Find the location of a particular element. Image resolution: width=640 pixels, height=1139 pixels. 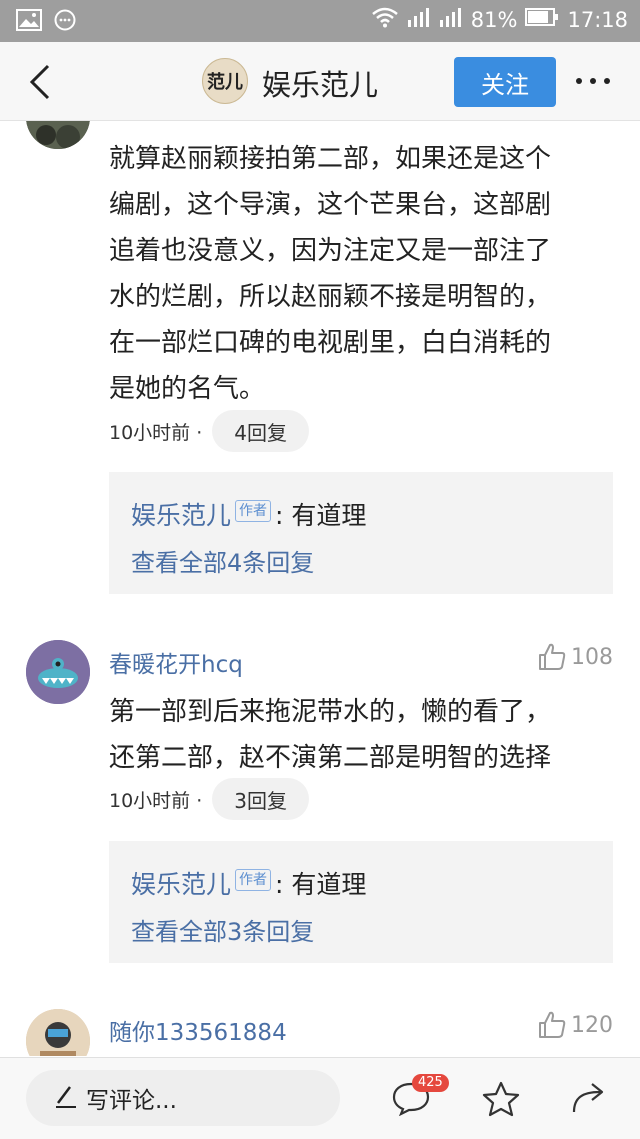

pencil-icon is located at coordinates (66, 1098).